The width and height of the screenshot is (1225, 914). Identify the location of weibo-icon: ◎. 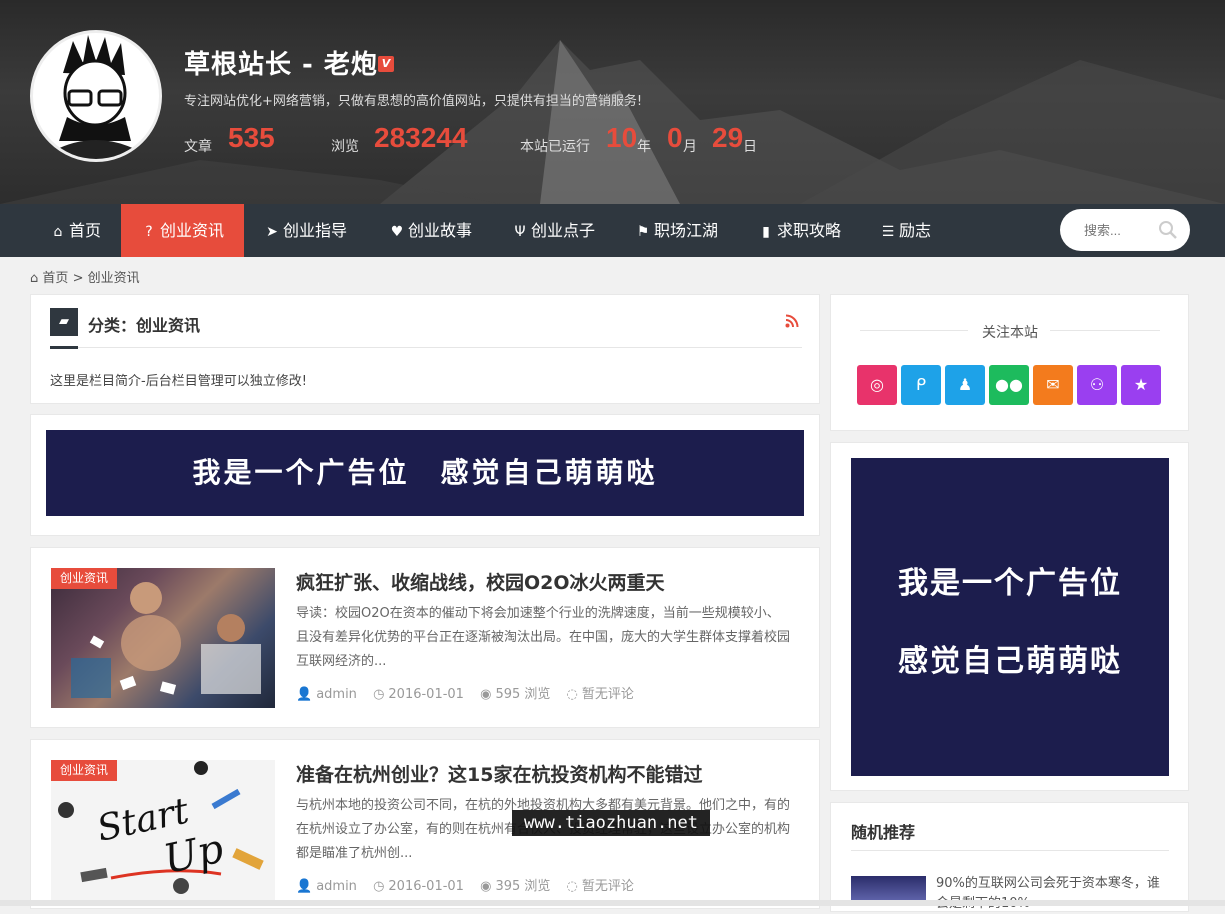
(877, 385).